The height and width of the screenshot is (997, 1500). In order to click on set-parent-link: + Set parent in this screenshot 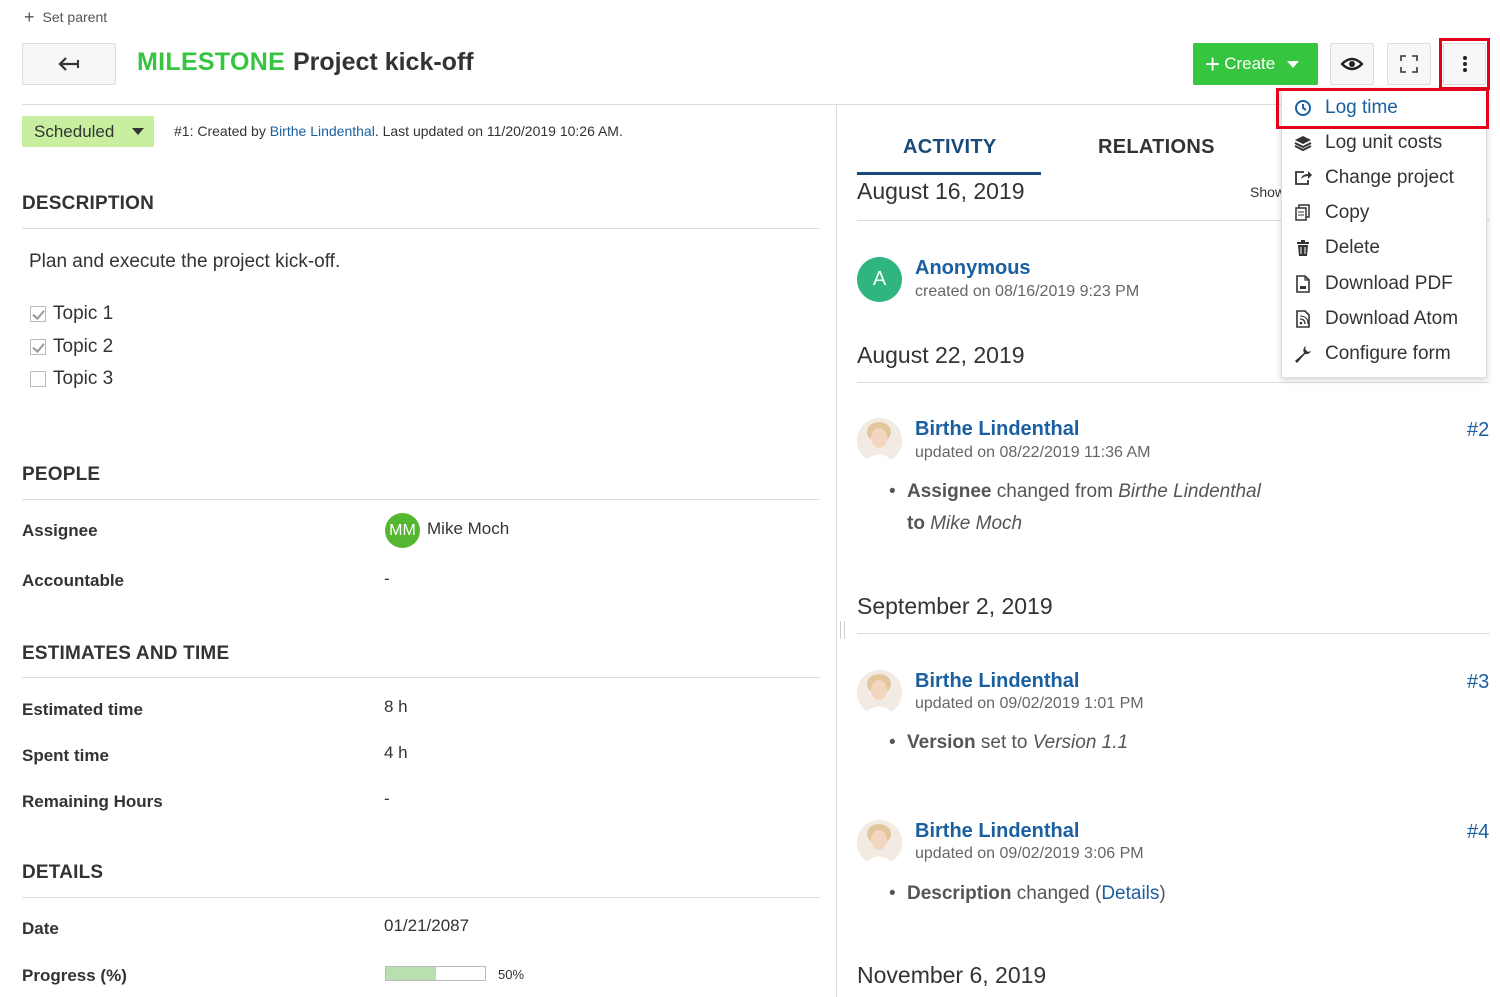, I will do `click(65, 17)`.